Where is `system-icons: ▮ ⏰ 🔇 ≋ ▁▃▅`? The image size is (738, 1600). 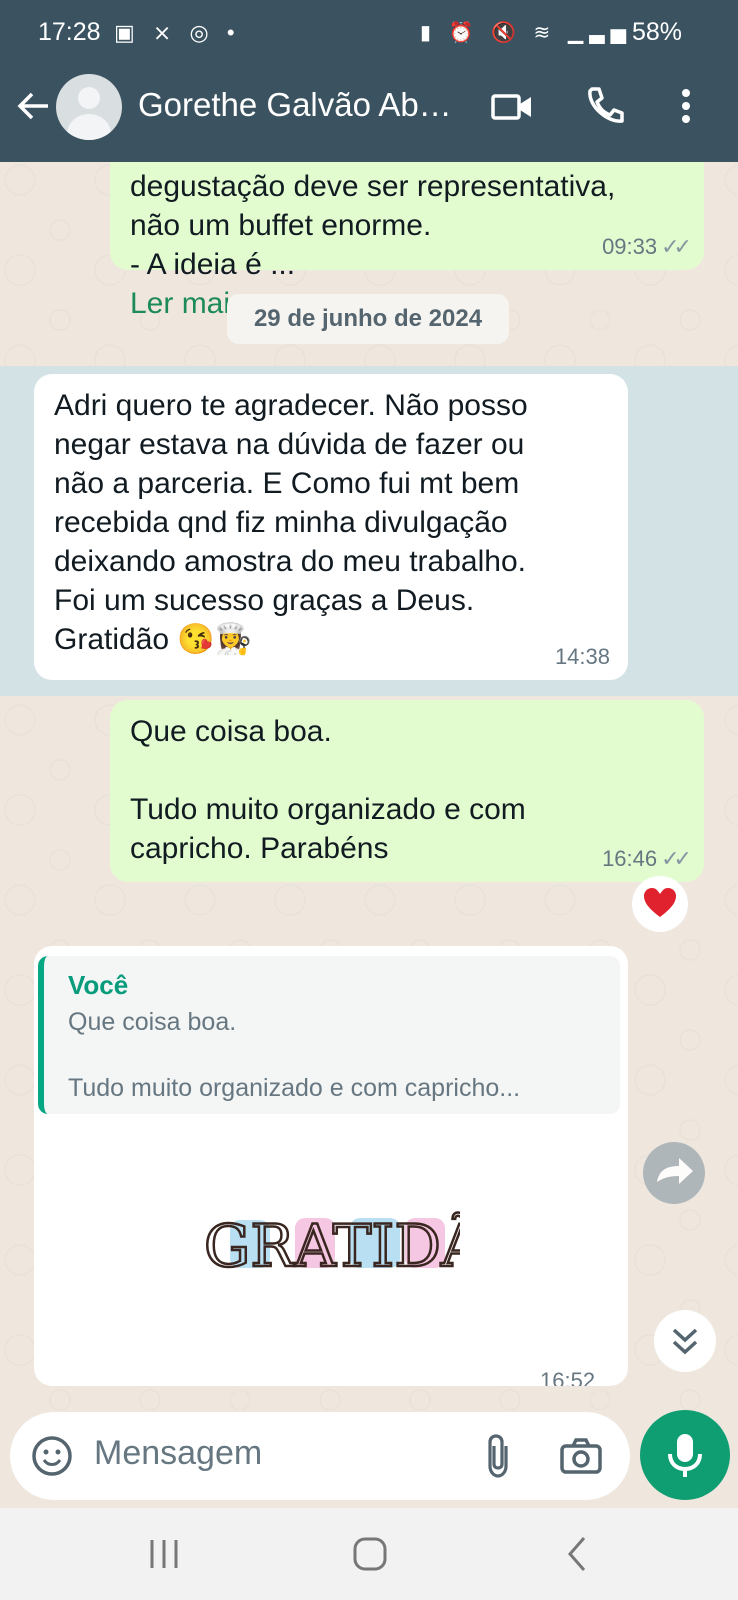
system-icons: ▮ ⏰ 🔇 ≋ ▁▃▅ is located at coordinates (526, 32).